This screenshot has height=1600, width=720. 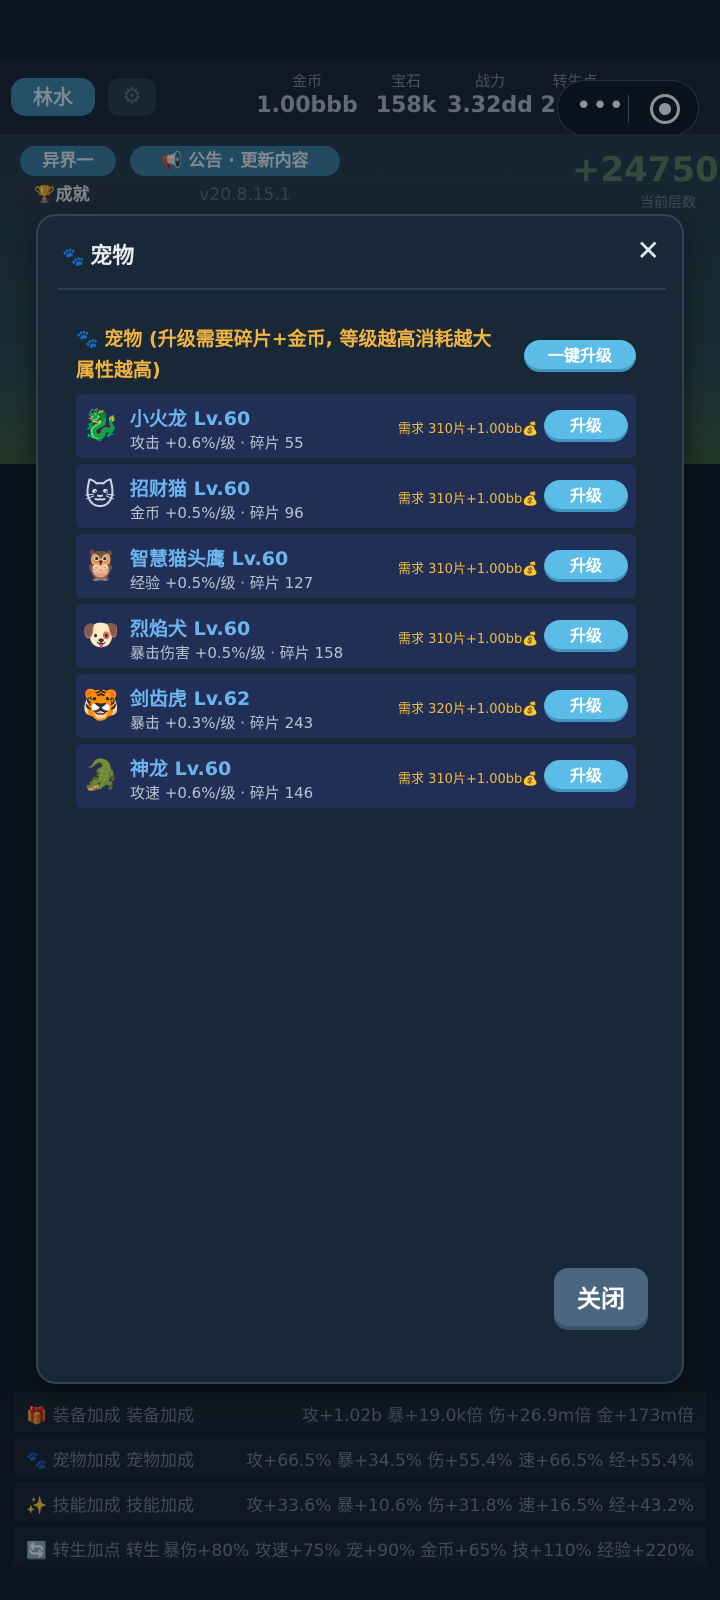 What do you see at coordinates (101, 425) in the screenshot?
I see `dragon-icon: 🐉` at bounding box center [101, 425].